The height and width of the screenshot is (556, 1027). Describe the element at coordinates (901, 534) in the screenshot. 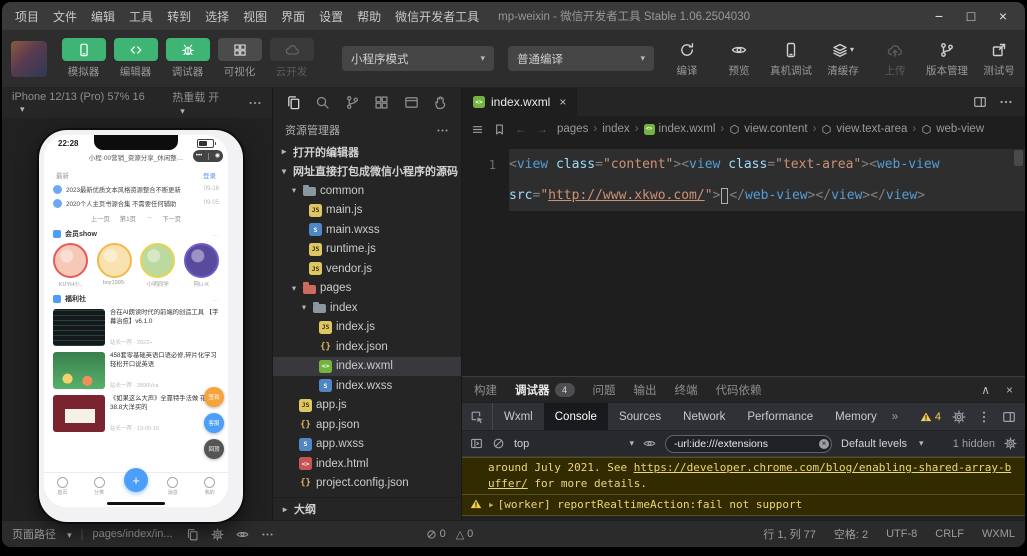

I see `encoding: UTF-8` at that location.